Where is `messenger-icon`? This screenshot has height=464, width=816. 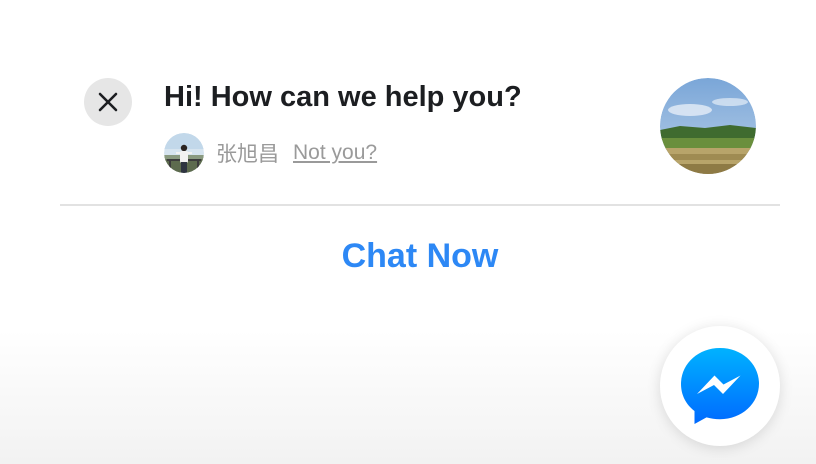
messenger-icon is located at coordinates (720, 386).